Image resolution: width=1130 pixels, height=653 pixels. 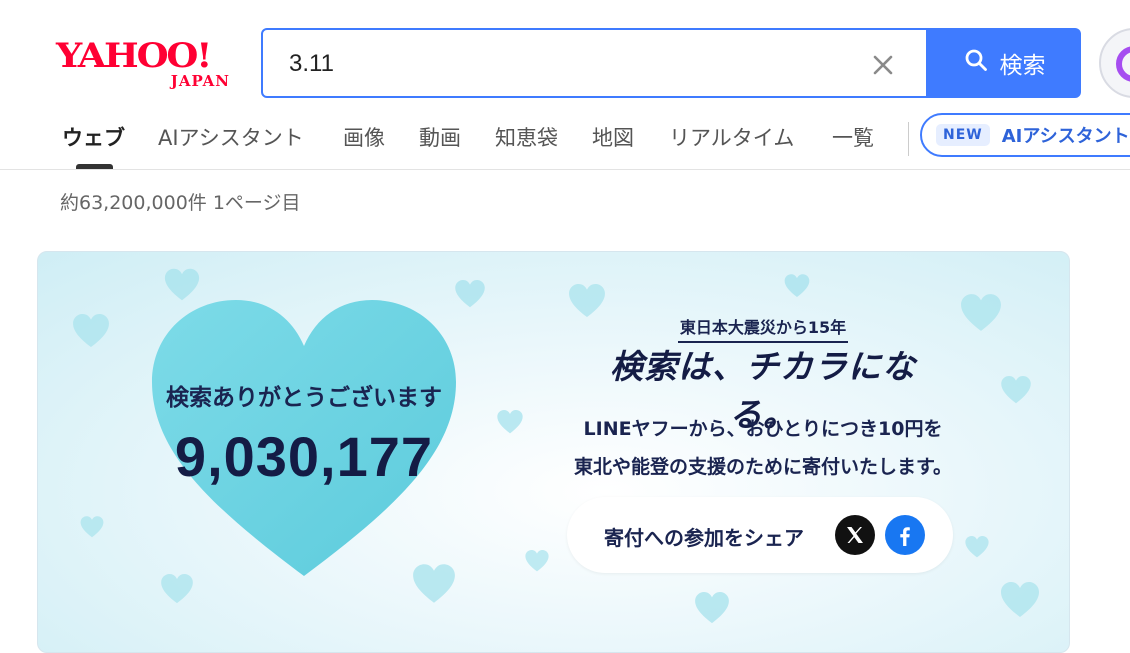 I want to click on search-box, so click(x=594, y=63).